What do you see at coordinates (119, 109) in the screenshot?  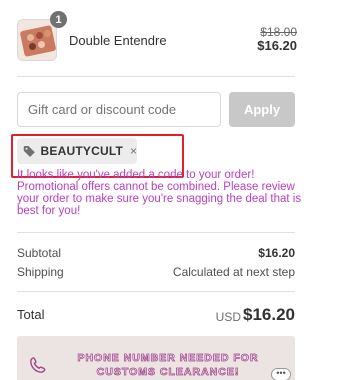 I see `discount-code-input` at bounding box center [119, 109].